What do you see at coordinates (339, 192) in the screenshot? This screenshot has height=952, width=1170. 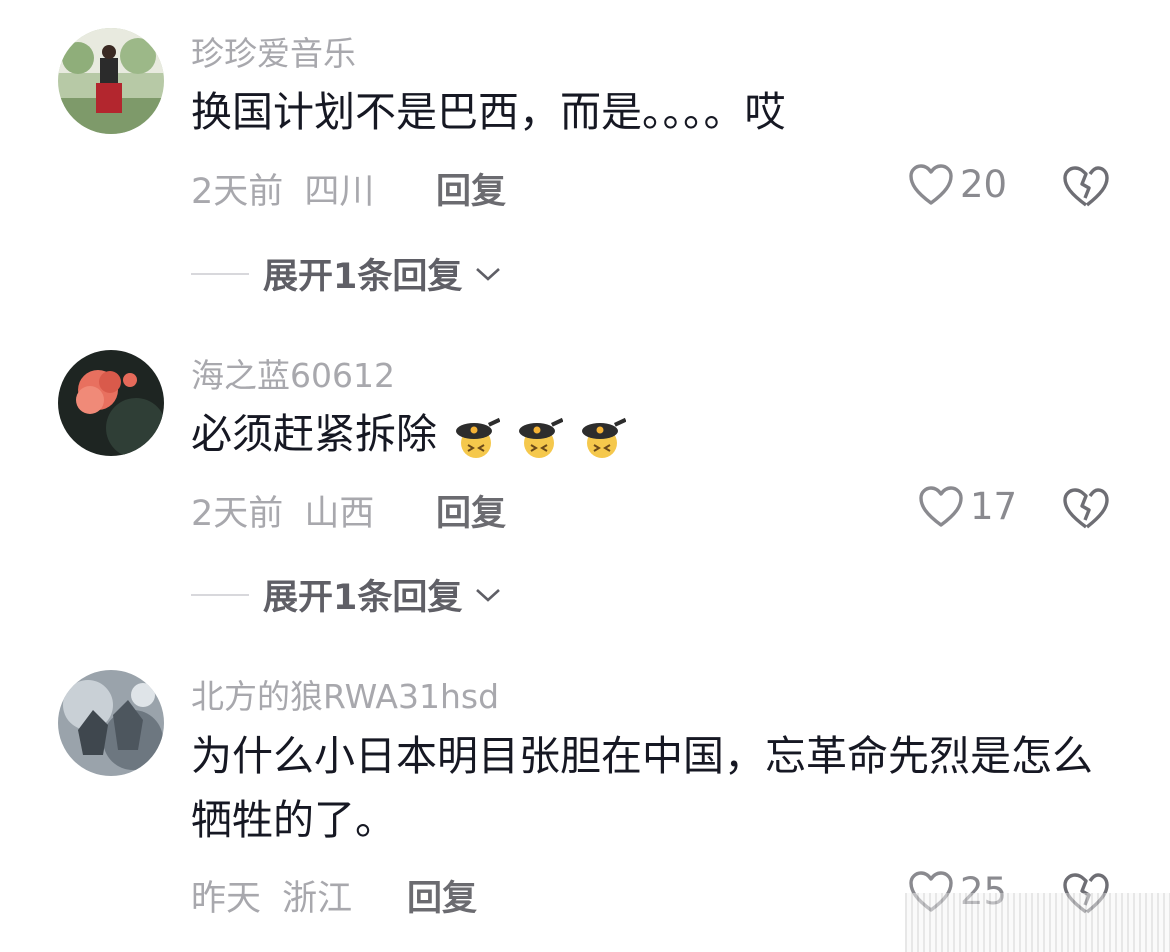 I see `comment-location: 四川` at bounding box center [339, 192].